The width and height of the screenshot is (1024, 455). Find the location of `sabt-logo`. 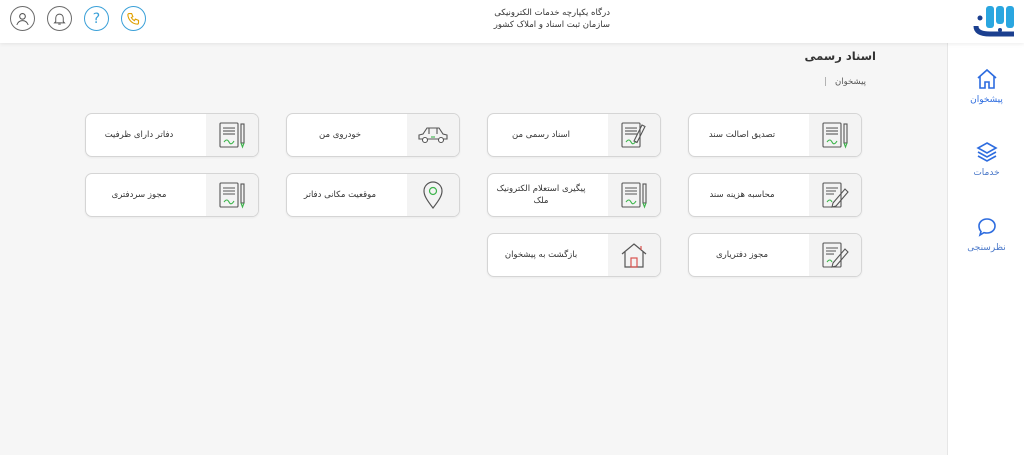

sabt-logo is located at coordinates (994, 21).